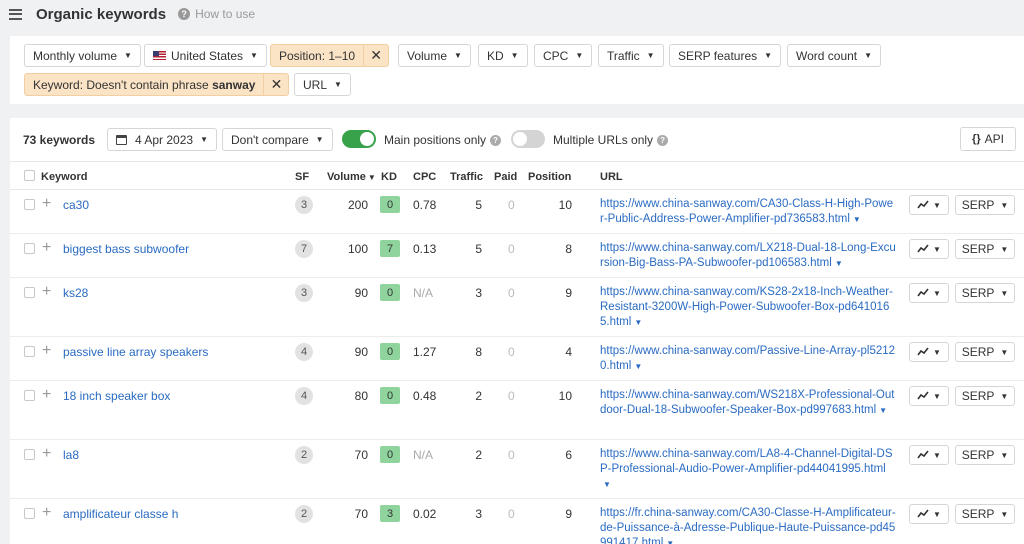 The height and width of the screenshot is (544, 1024). Describe the element at coordinates (495, 55) in the screenshot. I see `kd-label: KD` at that location.